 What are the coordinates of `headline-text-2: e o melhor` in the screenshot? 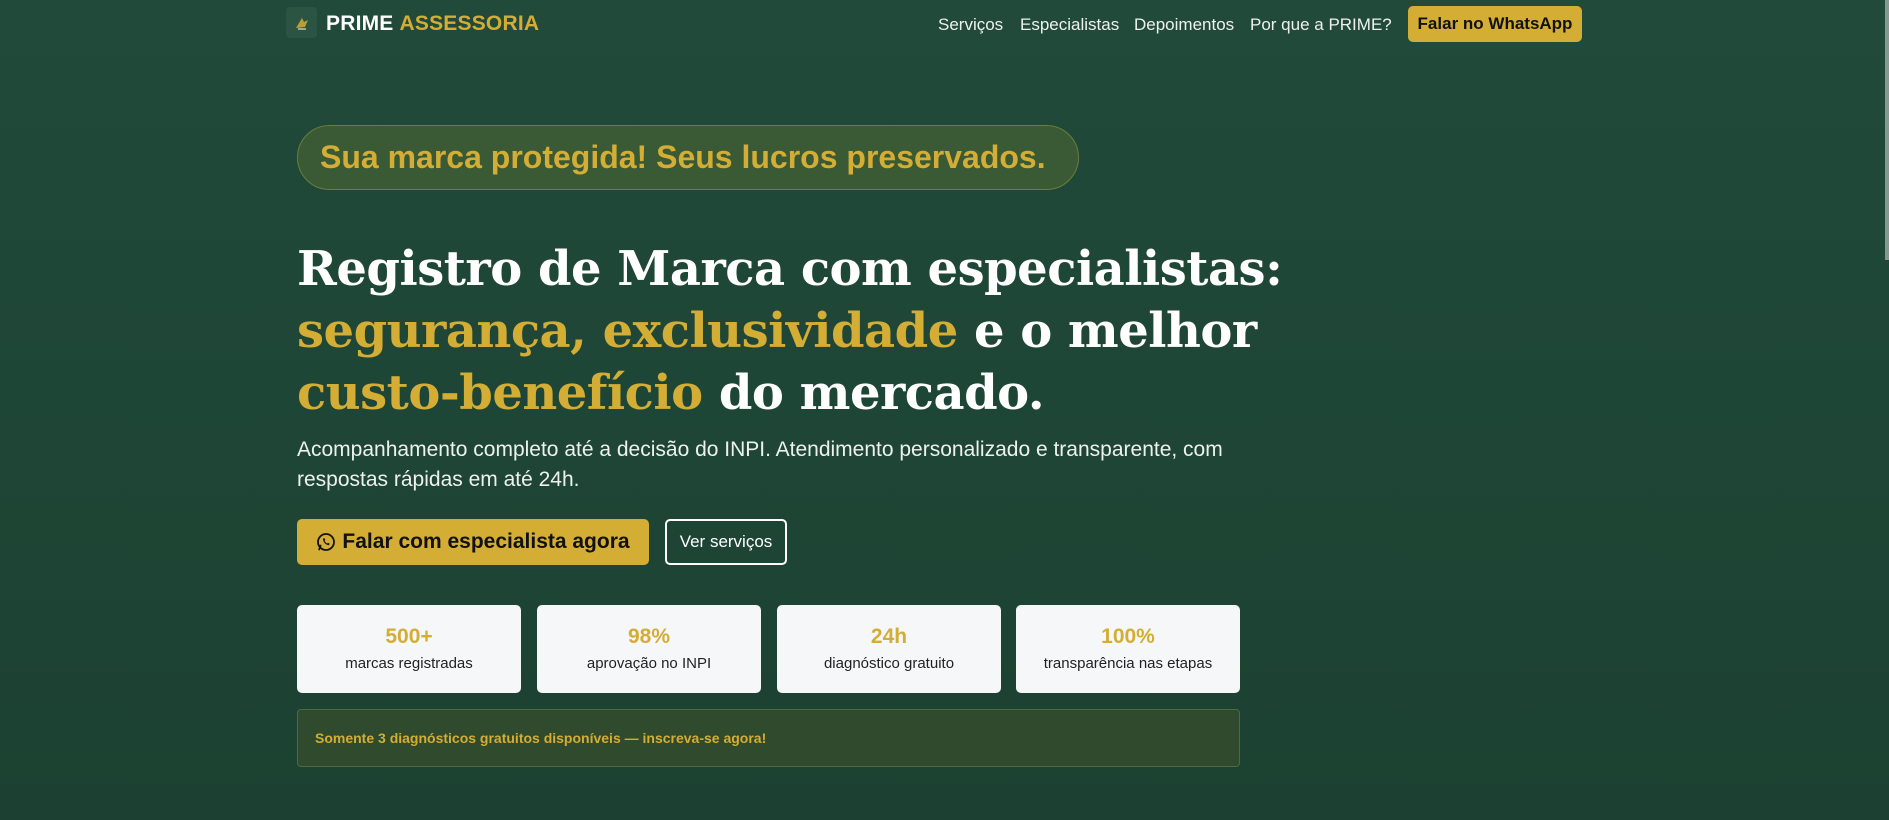 It's located at (1107, 331).